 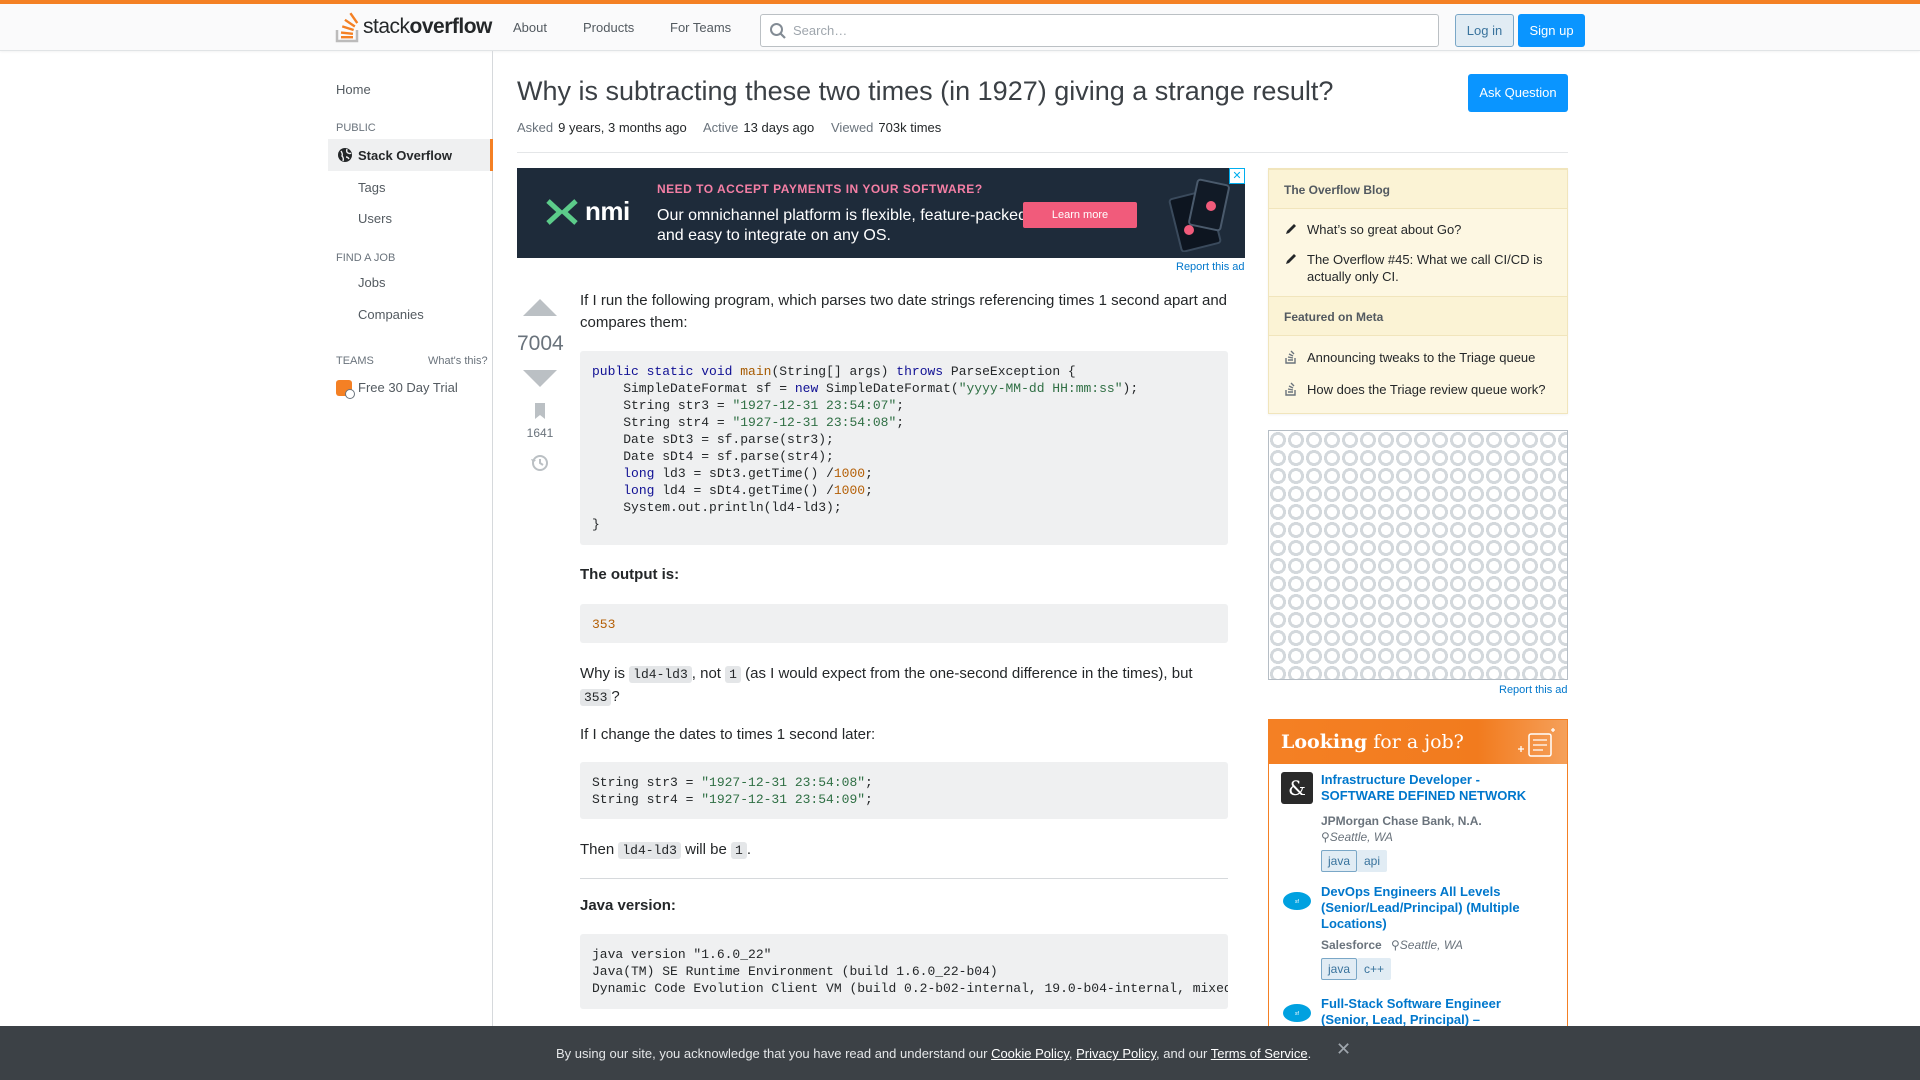 I want to click on search-box, so click(x=1099, y=30).